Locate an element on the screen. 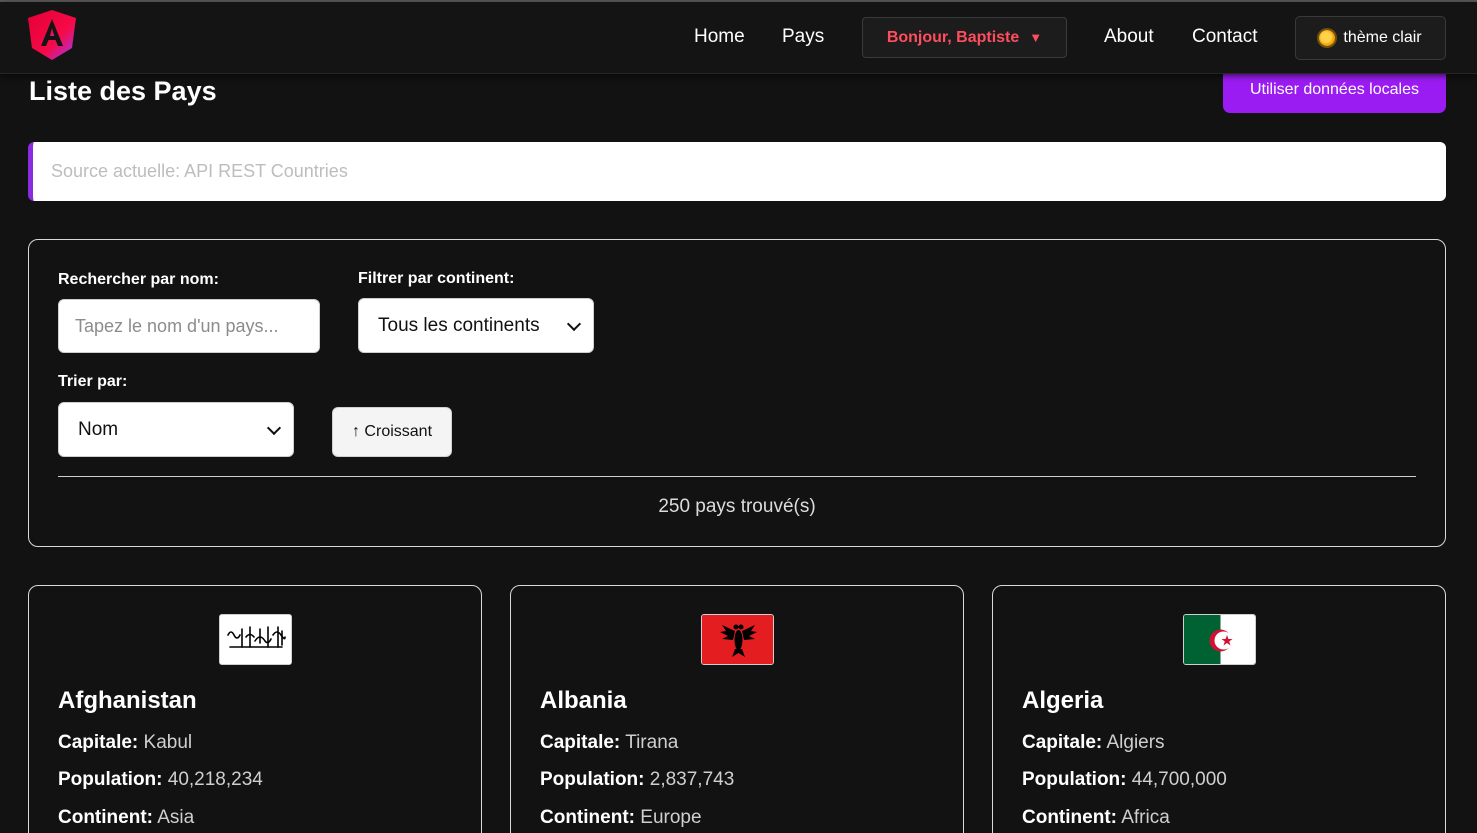 Image resolution: width=1477 pixels, height=833 pixels. data-source-banner: Source actuelle: API REST Countries is located at coordinates (737, 171).